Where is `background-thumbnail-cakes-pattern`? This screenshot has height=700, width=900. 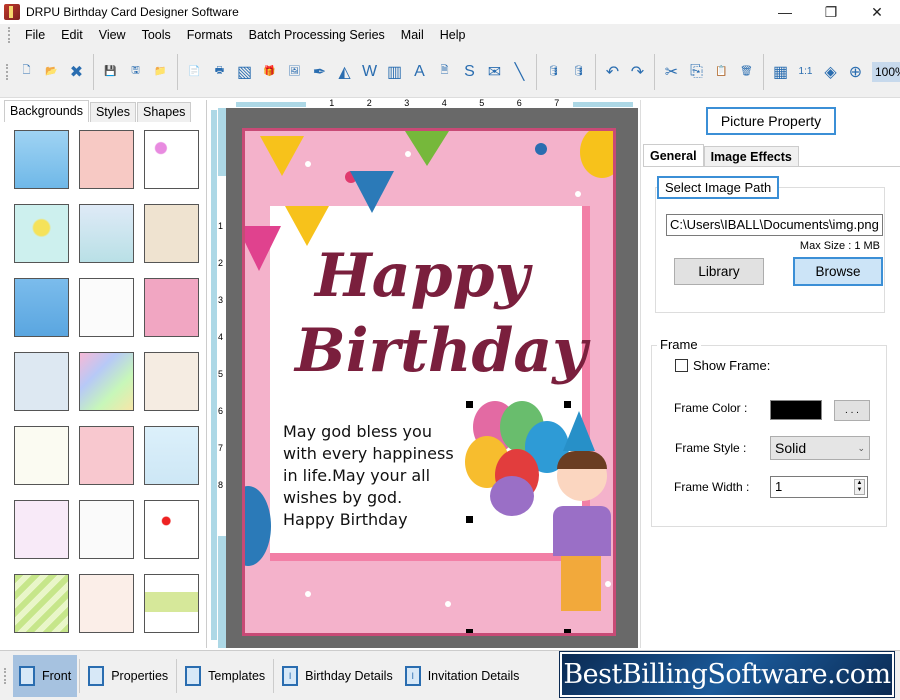
background-thumbnail-cakes-pattern is located at coordinates (106, 603).